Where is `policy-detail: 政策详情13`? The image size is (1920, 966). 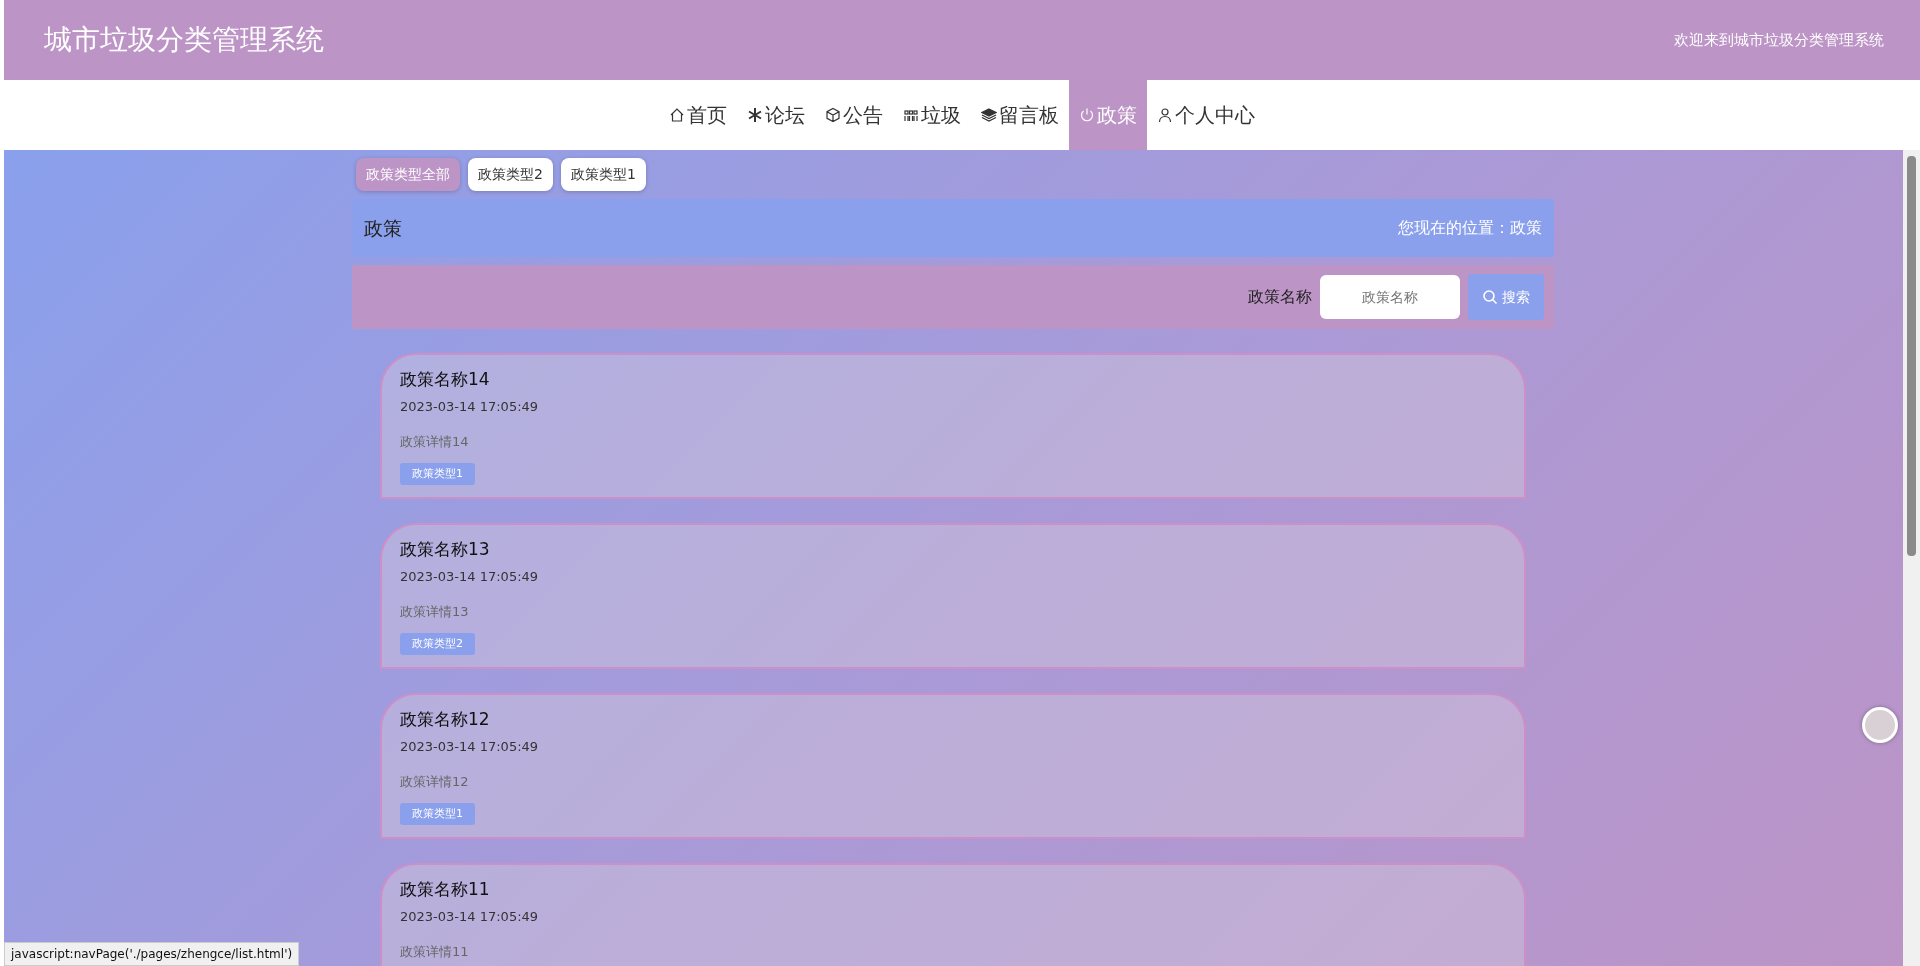 policy-detail: 政策详情13 is located at coordinates (435, 612).